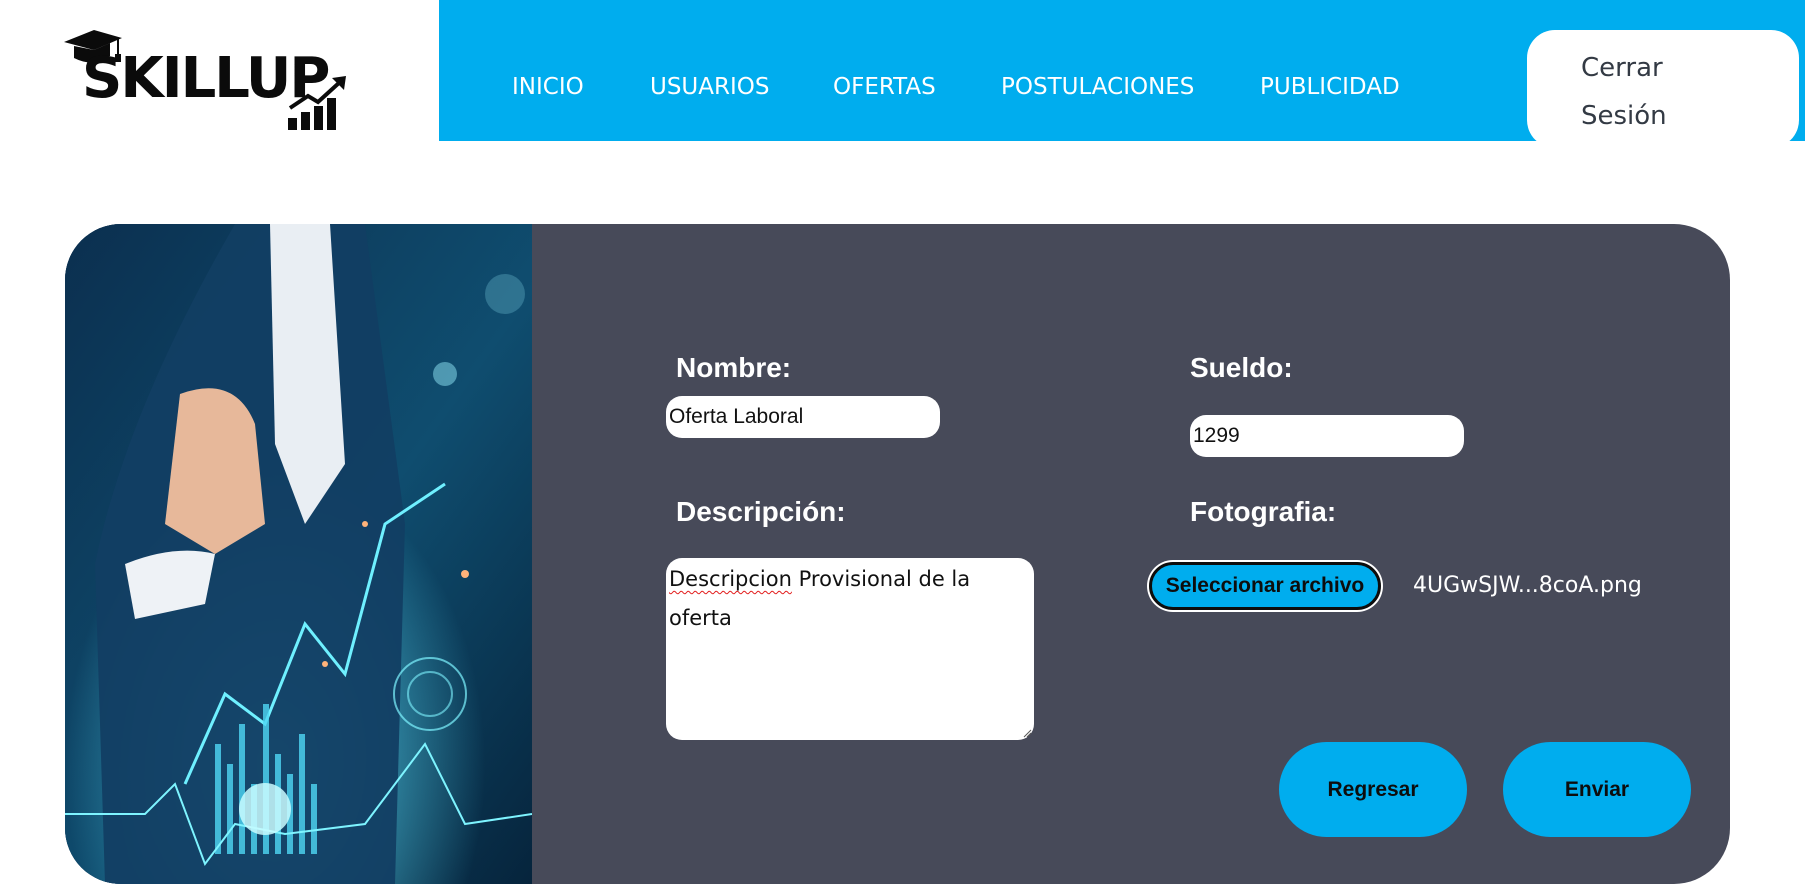  I want to click on resize-grip-icon, so click(1027, 733).